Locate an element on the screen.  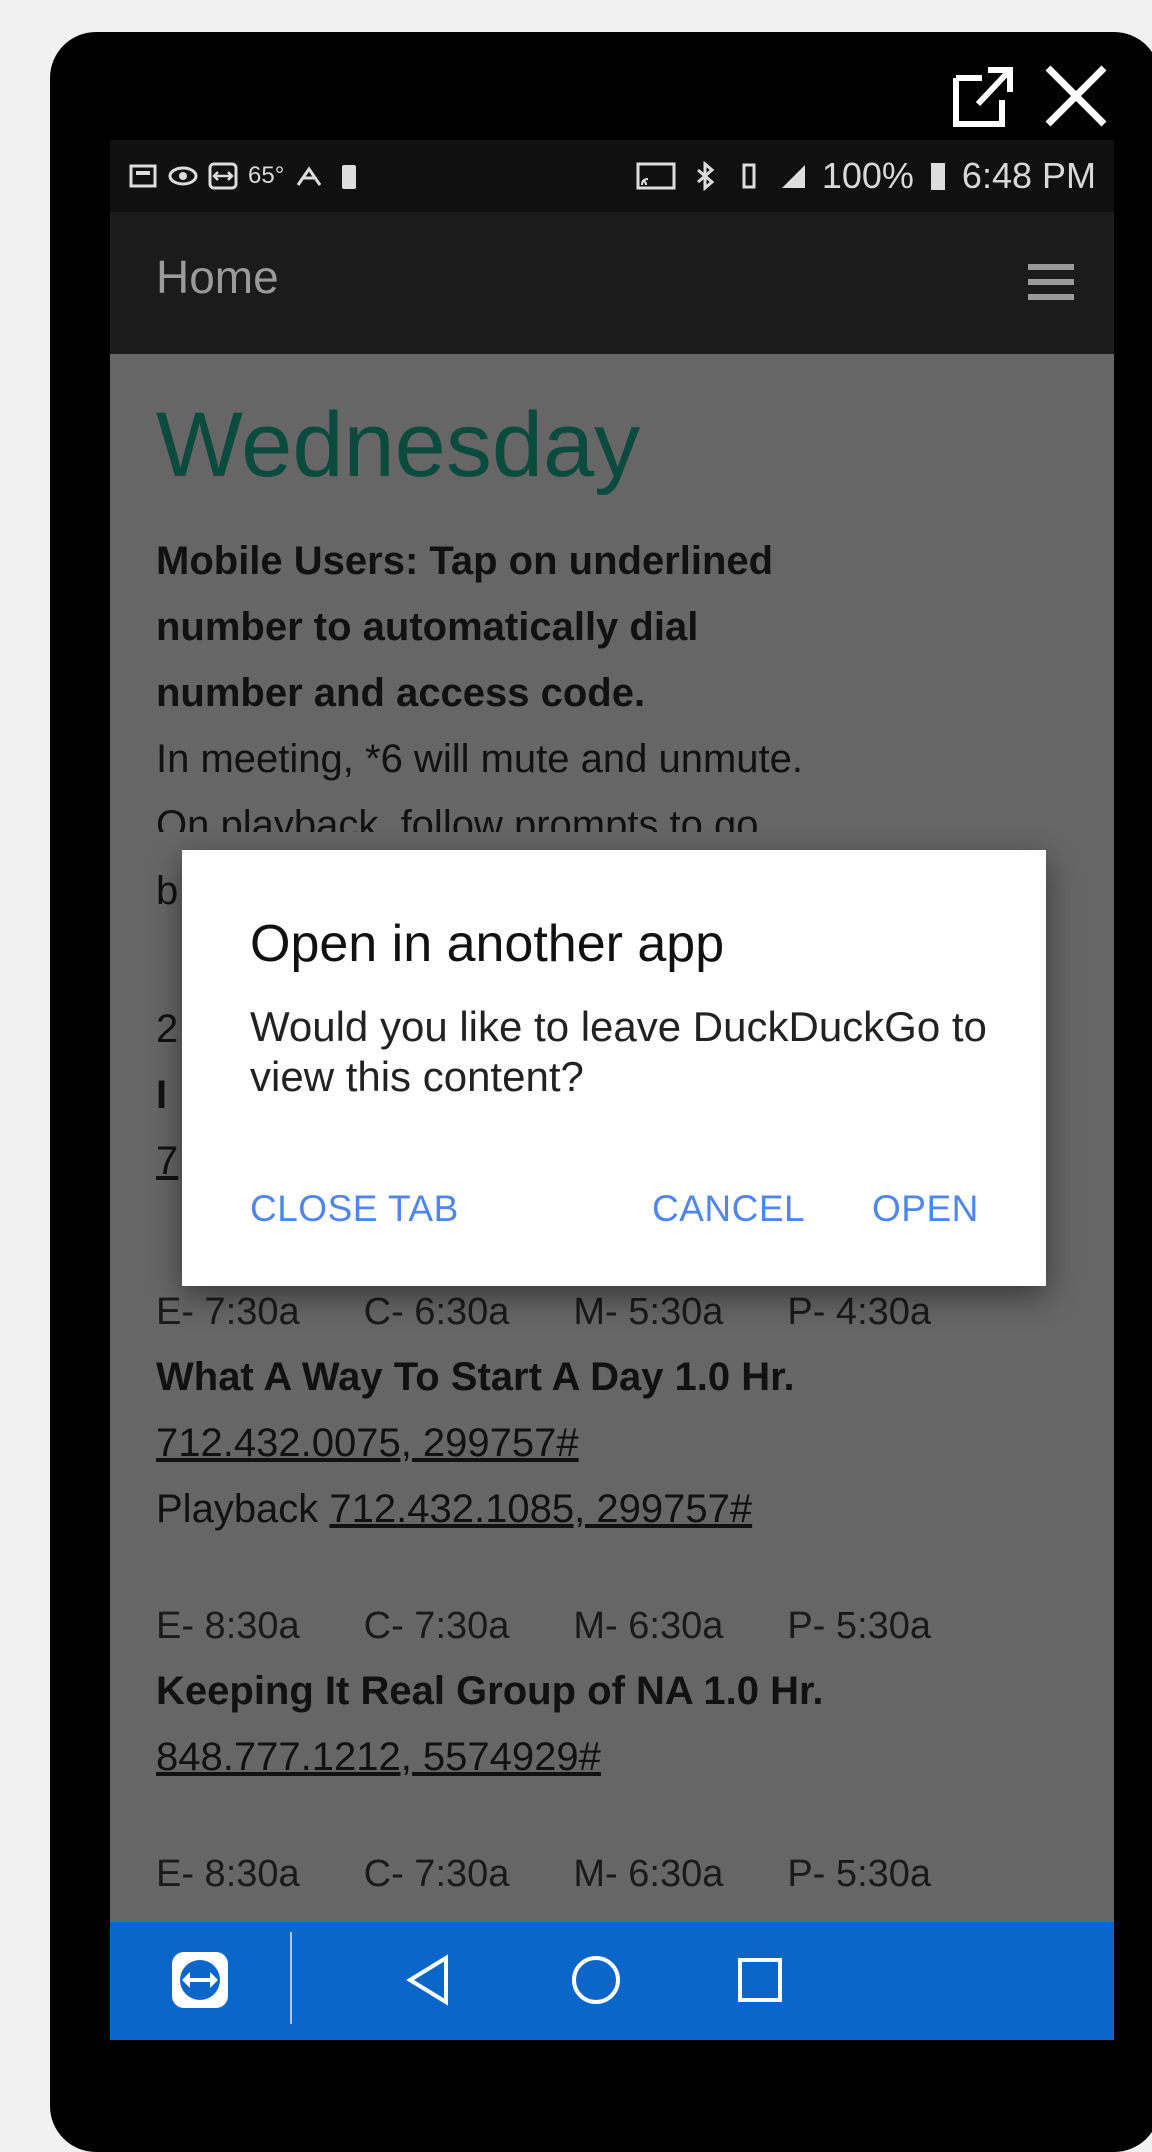
signal-icon is located at coordinates (793, 176).